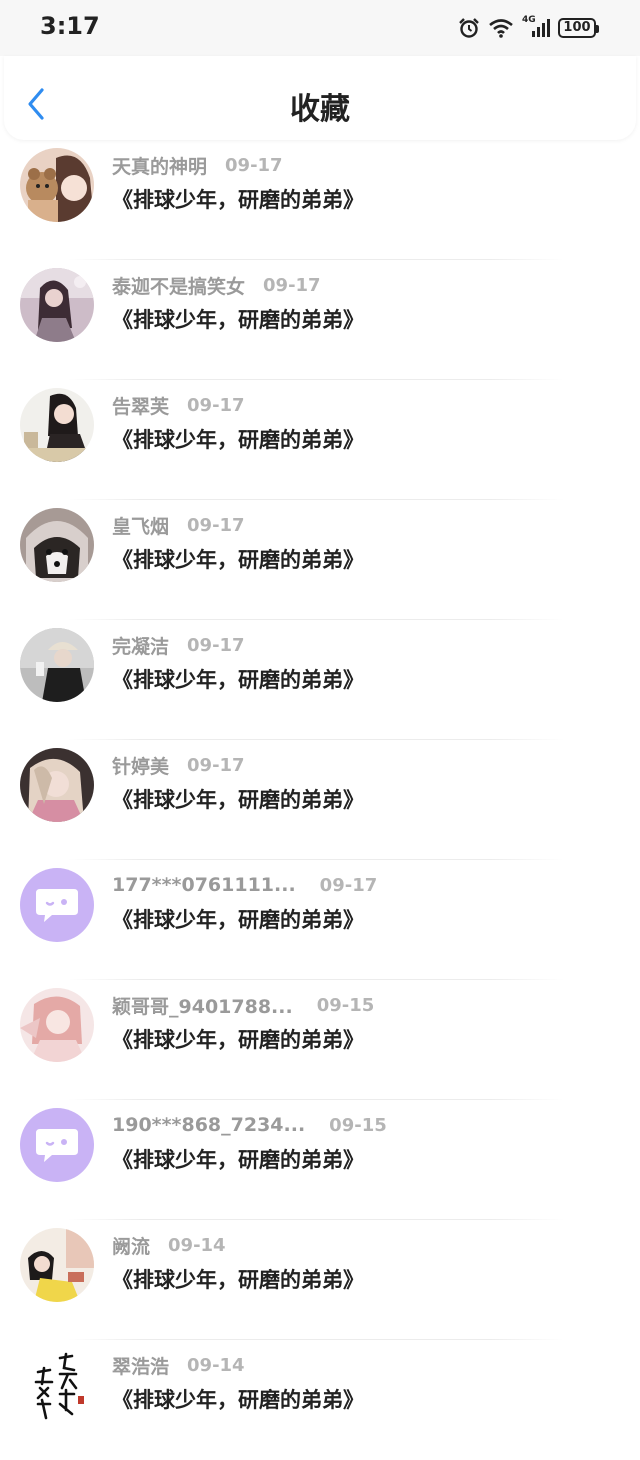 Image resolution: width=640 pixels, height=1460 pixels. Describe the element at coordinates (131, 1245) in the screenshot. I see `username: 阙流` at that location.